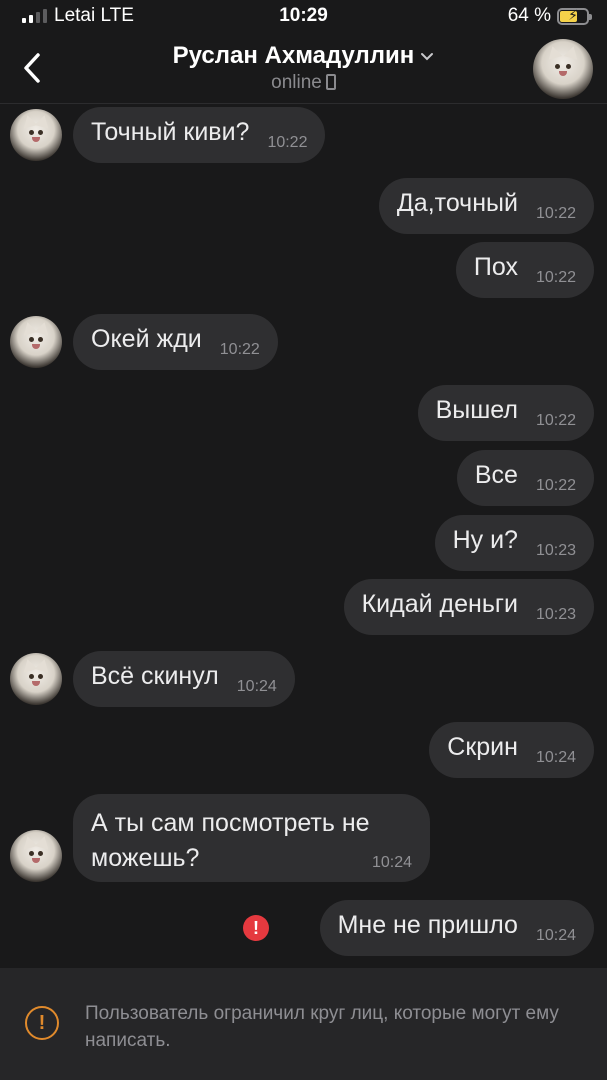 The image size is (607, 1080). What do you see at coordinates (482, 747) in the screenshot?
I see `message-text: Скрин` at bounding box center [482, 747].